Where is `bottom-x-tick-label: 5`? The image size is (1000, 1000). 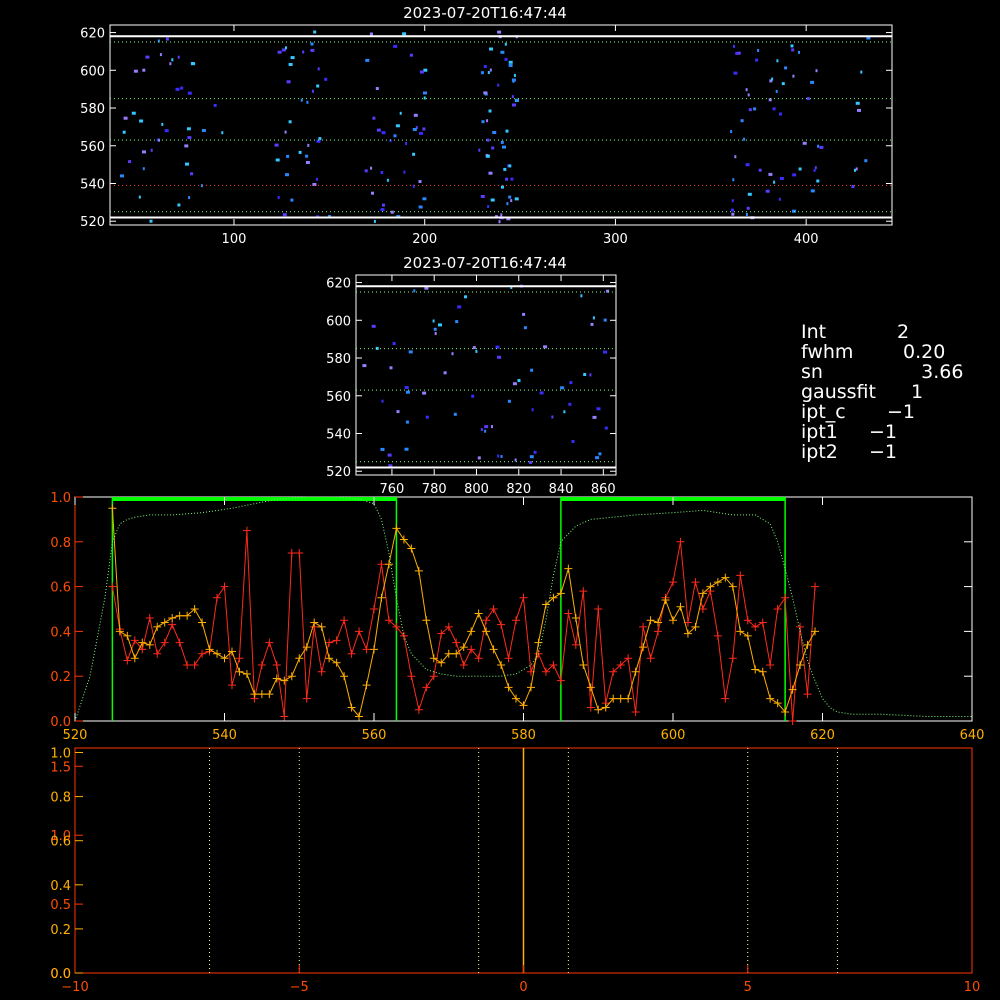 bottom-x-tick-label: 5 is located at coordinates (748, 987).